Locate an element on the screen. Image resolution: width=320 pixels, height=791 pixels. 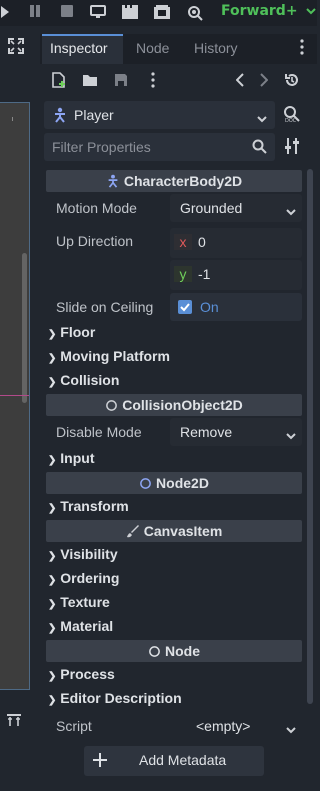
viewport-canvas is located at coordinates (15, 396).